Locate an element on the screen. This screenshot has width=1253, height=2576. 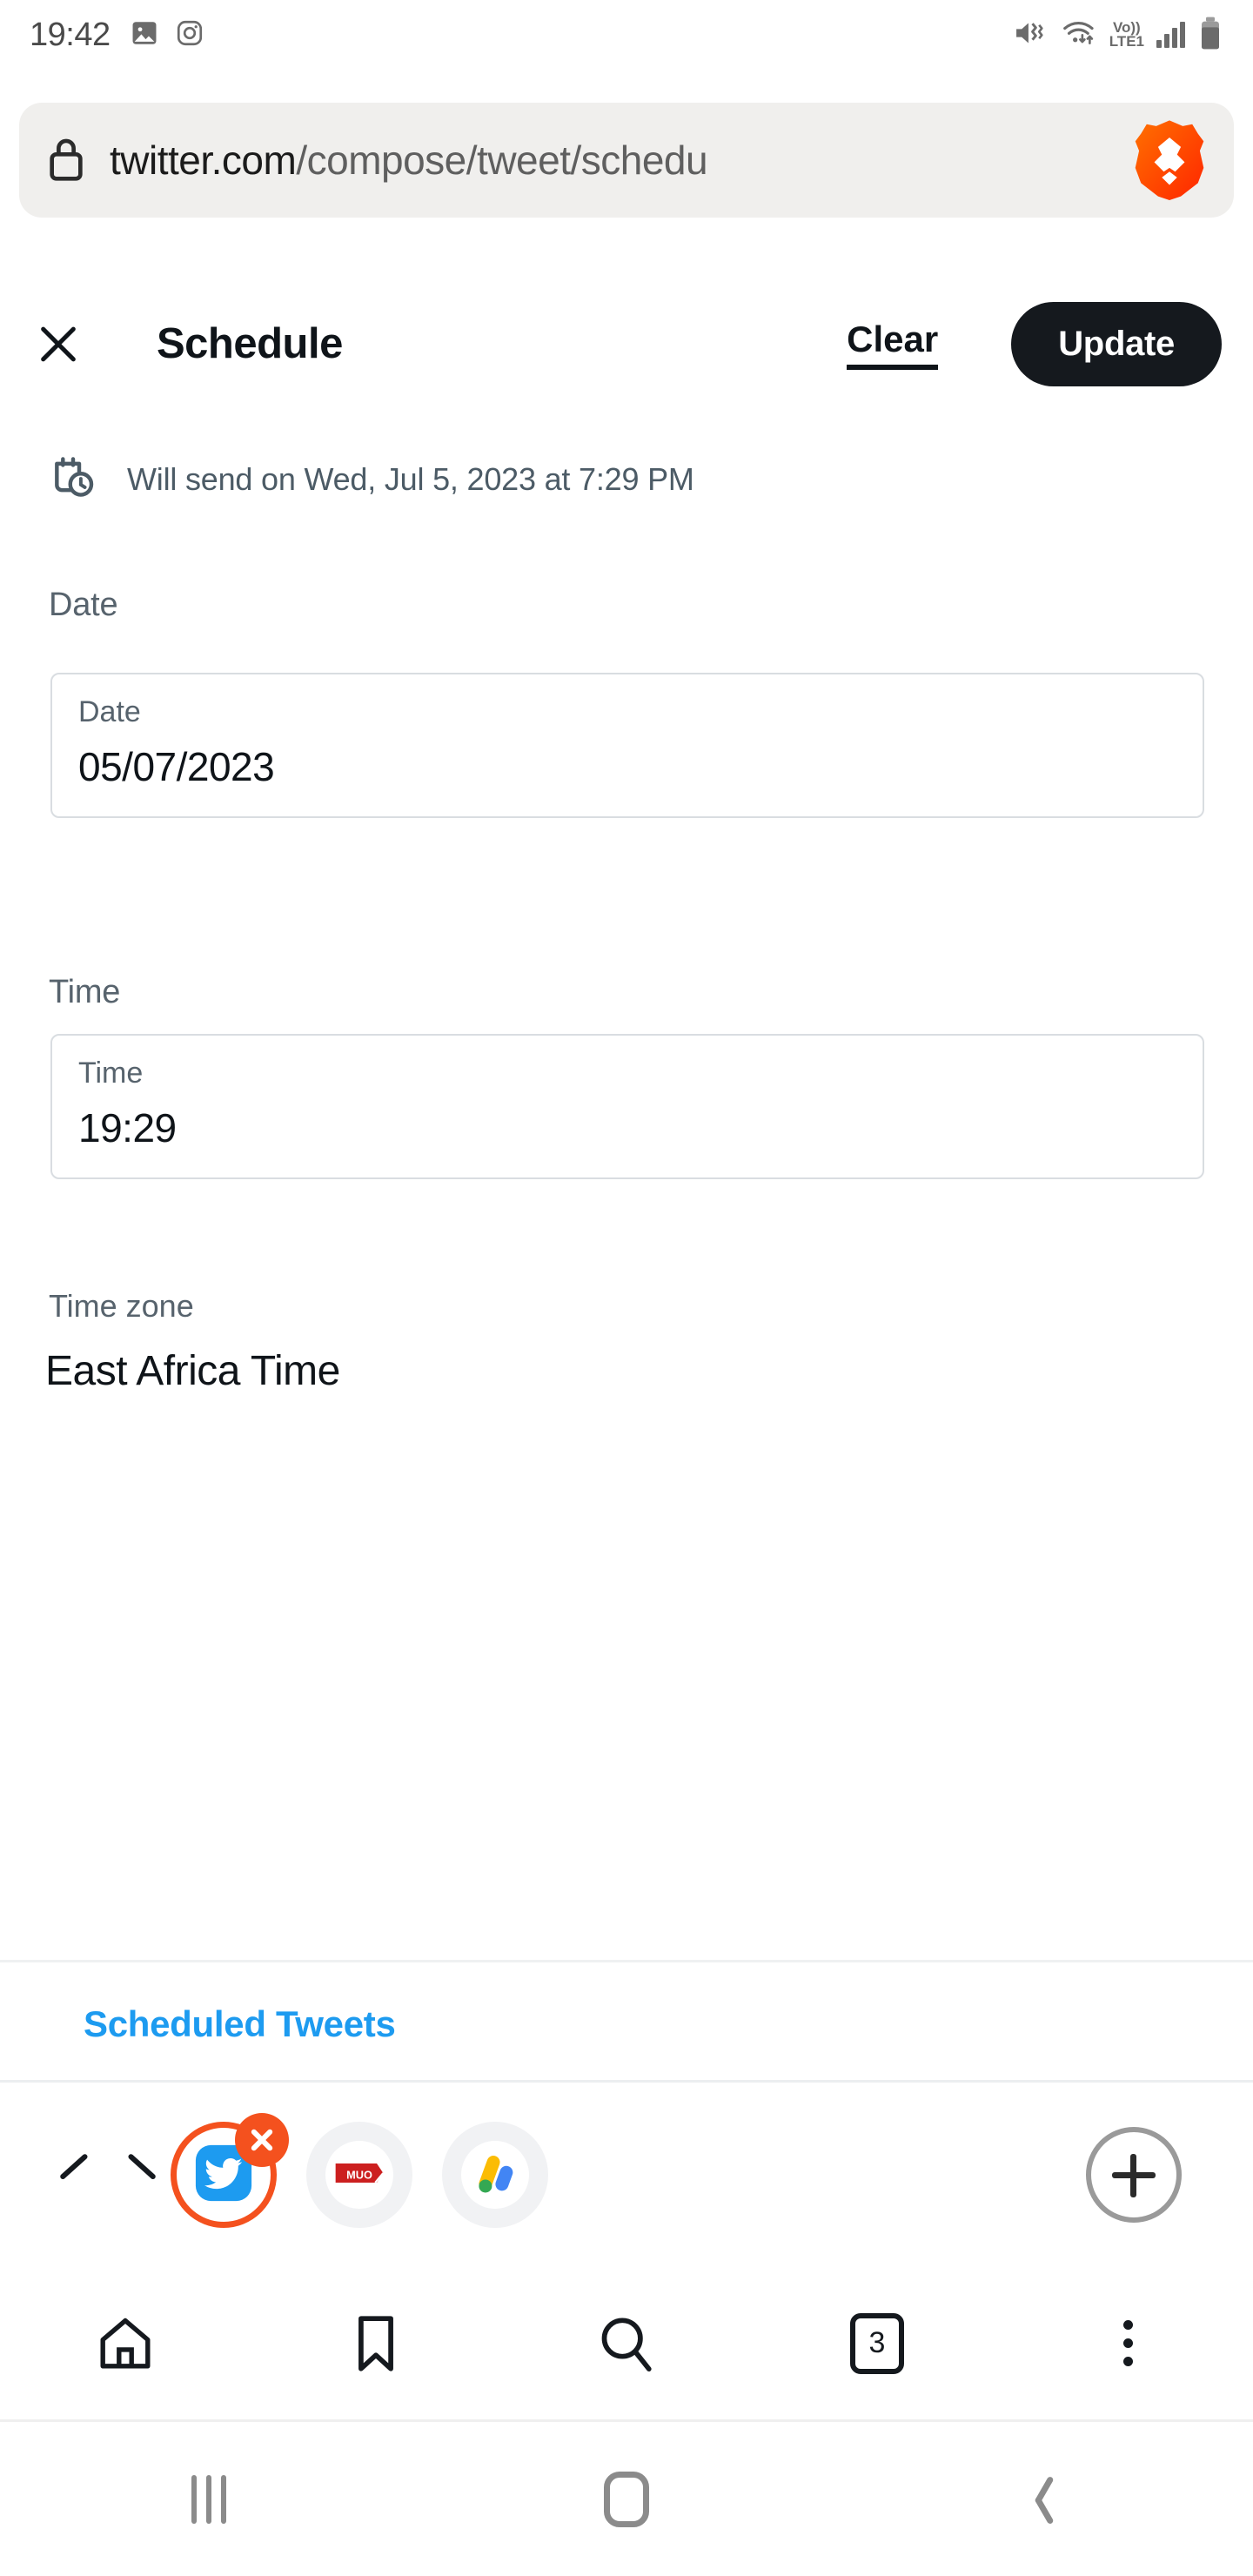
adsense-tab is located at coordinates (495, 2175).